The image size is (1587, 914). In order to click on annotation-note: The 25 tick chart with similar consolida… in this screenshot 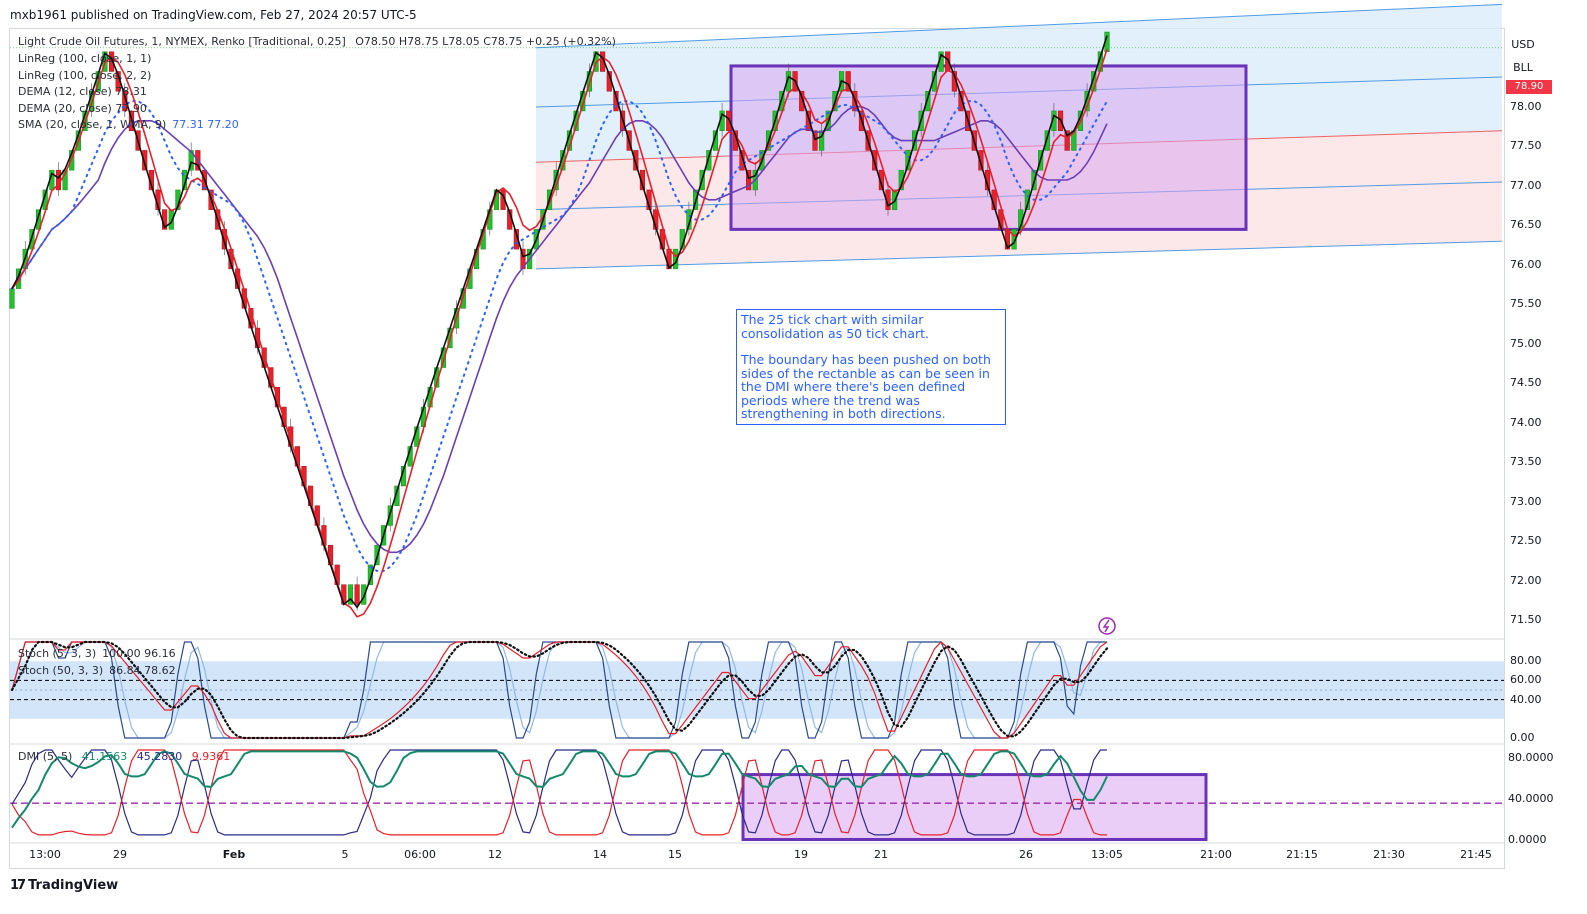, I will do `click(871, 367)`.